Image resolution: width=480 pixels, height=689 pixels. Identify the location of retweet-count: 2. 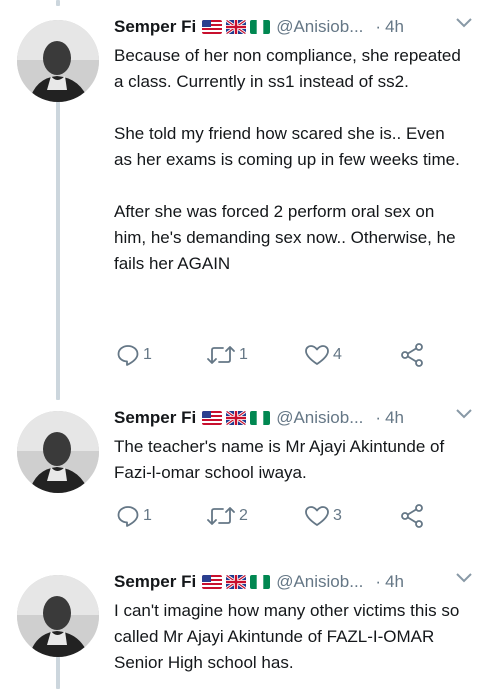
(243, 515).